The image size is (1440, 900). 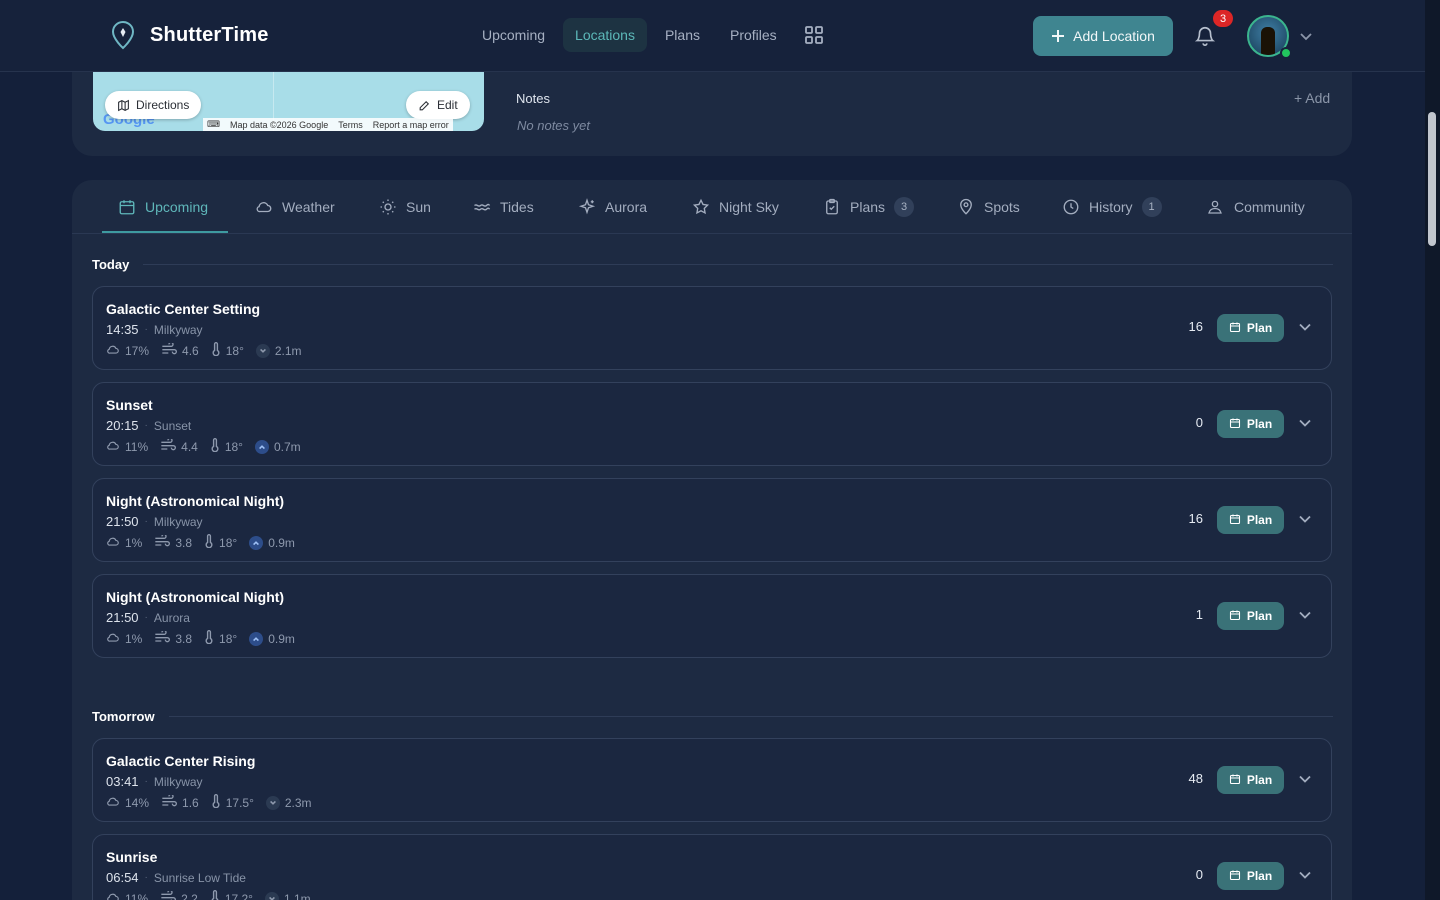 I want to click on cloud-icon, so click(x=113, y=446).